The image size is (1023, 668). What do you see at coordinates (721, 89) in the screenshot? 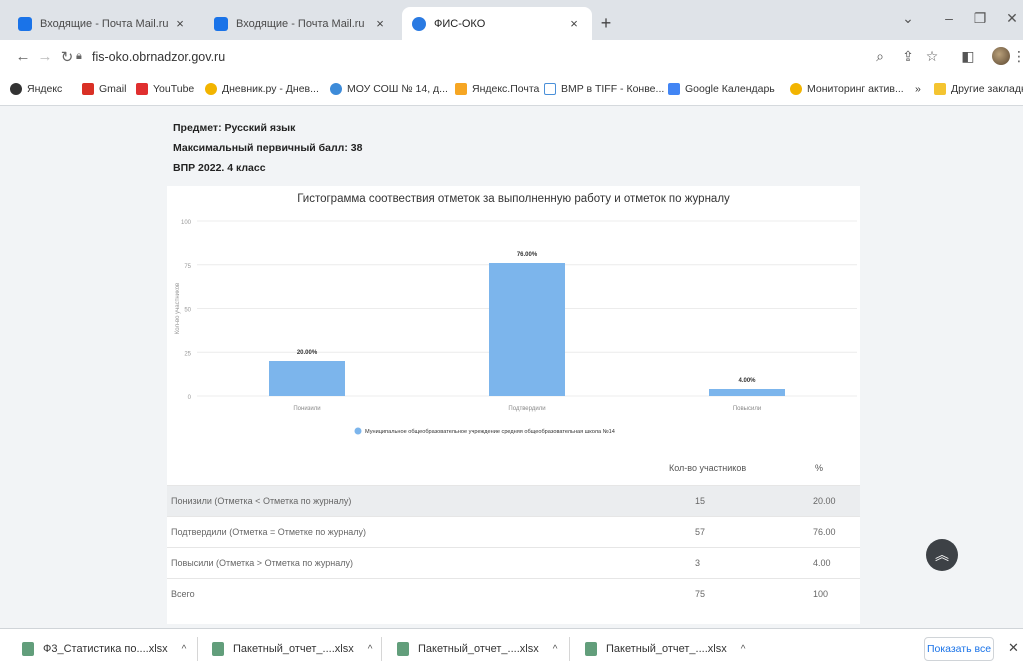
I see `bookmark-google-calendar: Google Календарь` at bounding box center [721, 89].